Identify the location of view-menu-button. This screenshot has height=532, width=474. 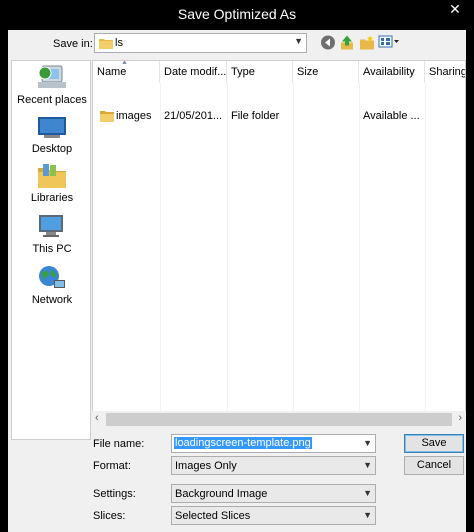
(389, 42).